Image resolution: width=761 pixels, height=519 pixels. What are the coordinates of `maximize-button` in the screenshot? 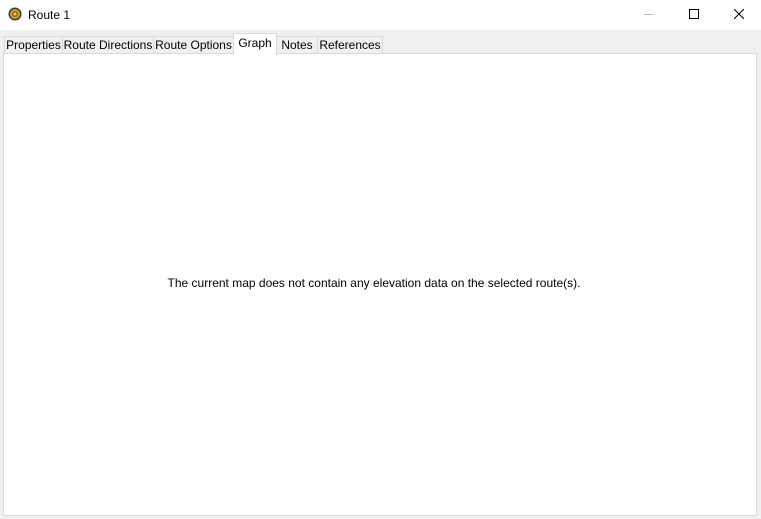 It's located at (694, 15).